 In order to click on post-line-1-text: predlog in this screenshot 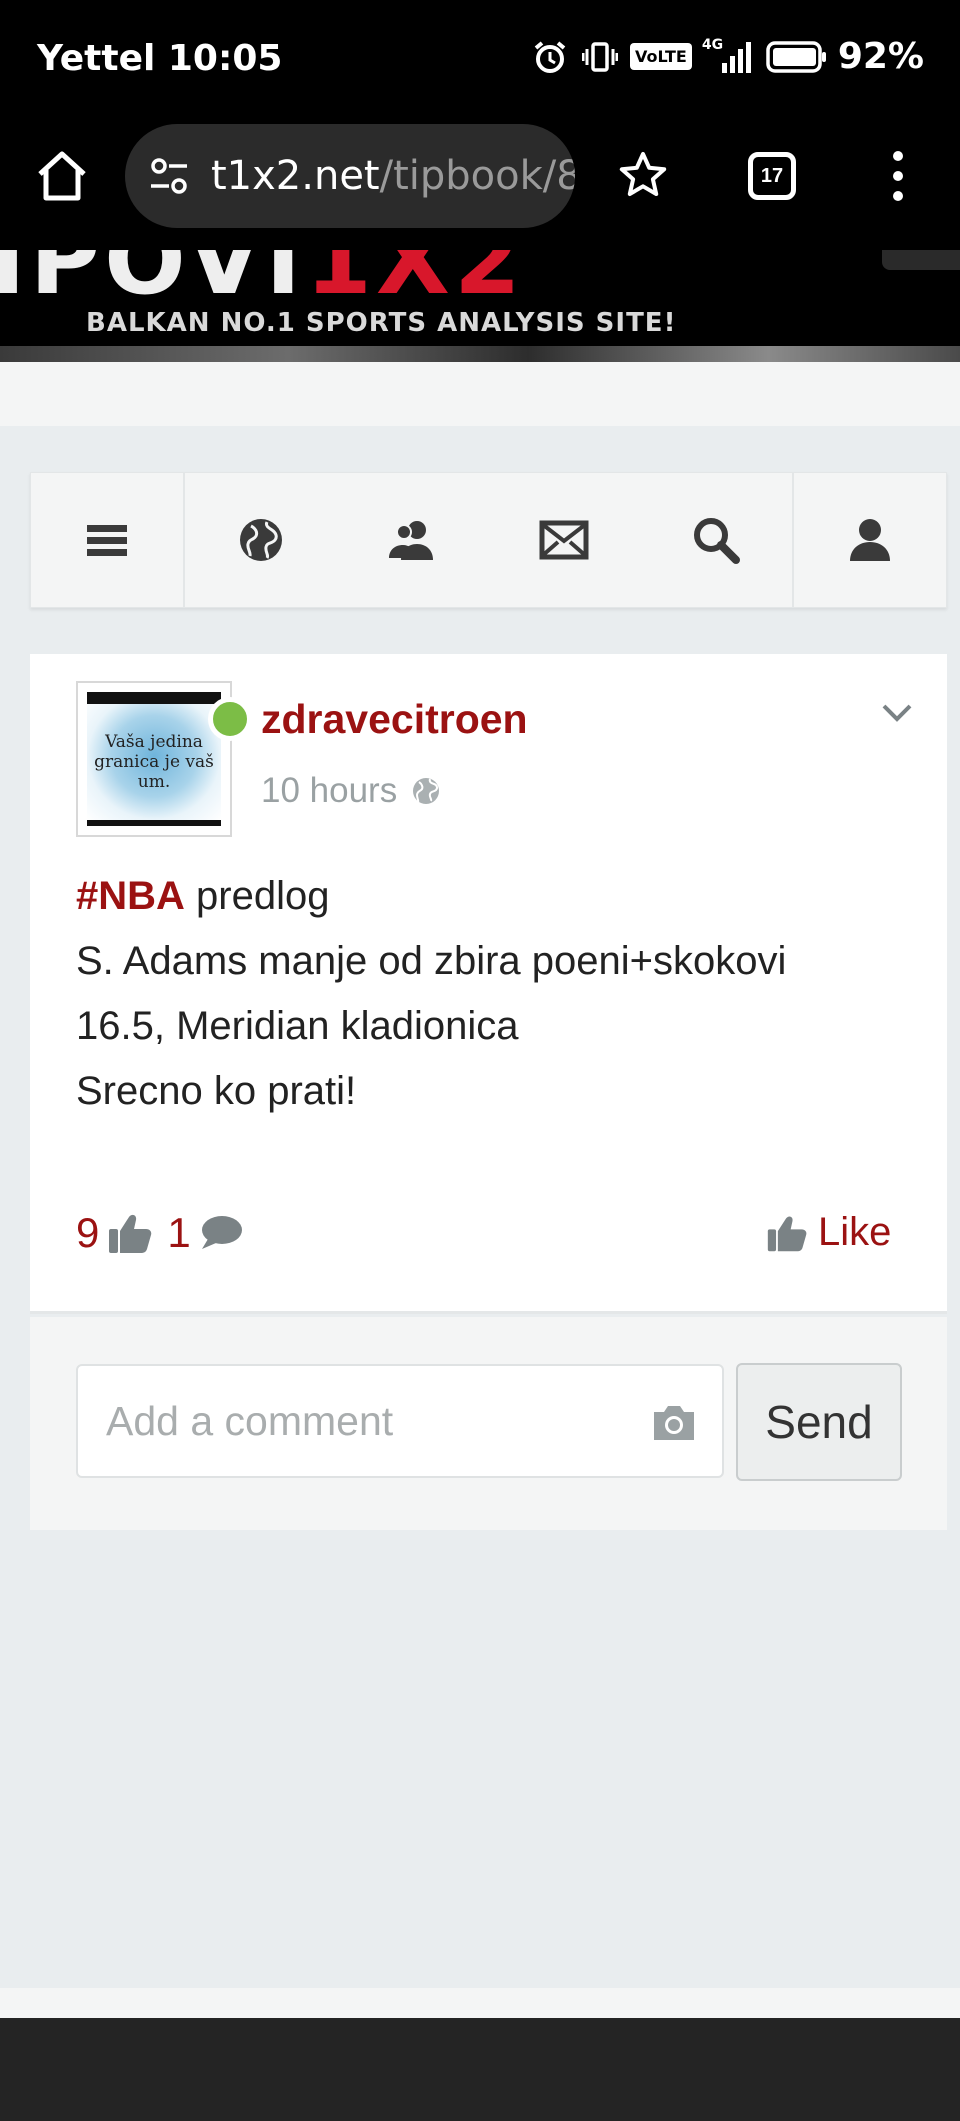, I will do `click(257, 896)`.